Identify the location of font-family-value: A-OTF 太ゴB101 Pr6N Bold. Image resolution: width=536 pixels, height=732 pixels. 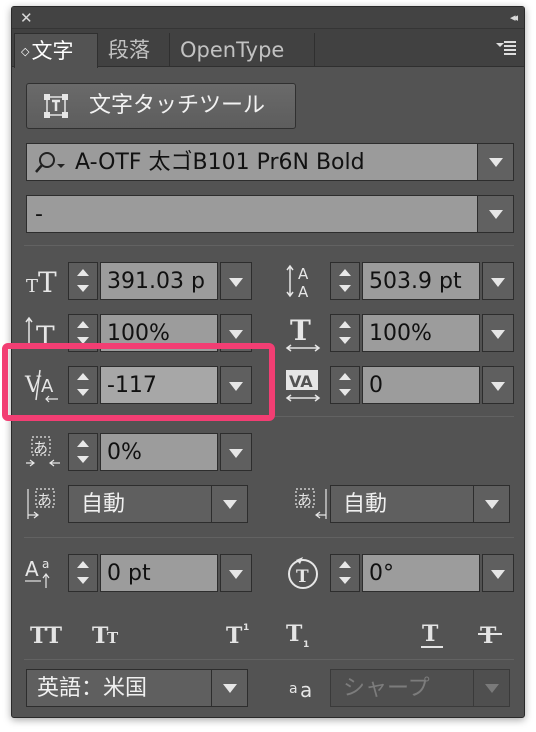
(220, 162).